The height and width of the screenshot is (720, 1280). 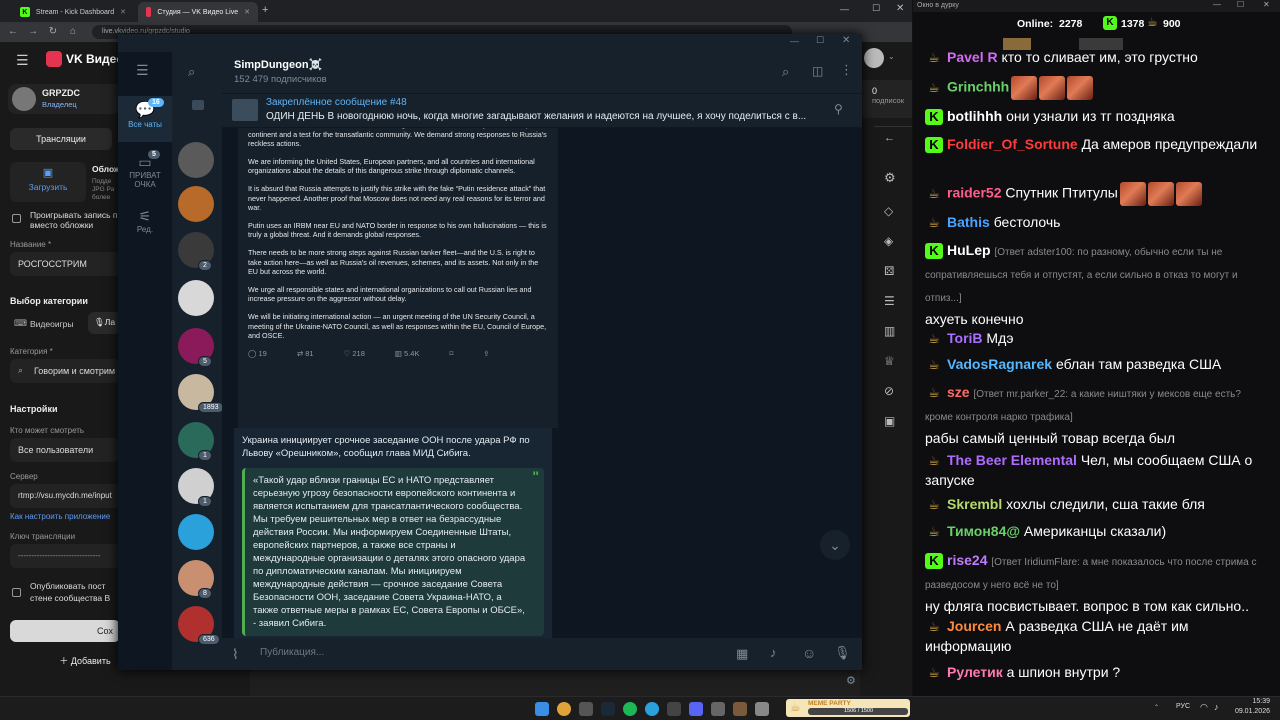 What do you see at coordinates (278, 64) in the screenshot?
I see `channel-name: SimpDungeon☠️` at bounding box center [278, 64].